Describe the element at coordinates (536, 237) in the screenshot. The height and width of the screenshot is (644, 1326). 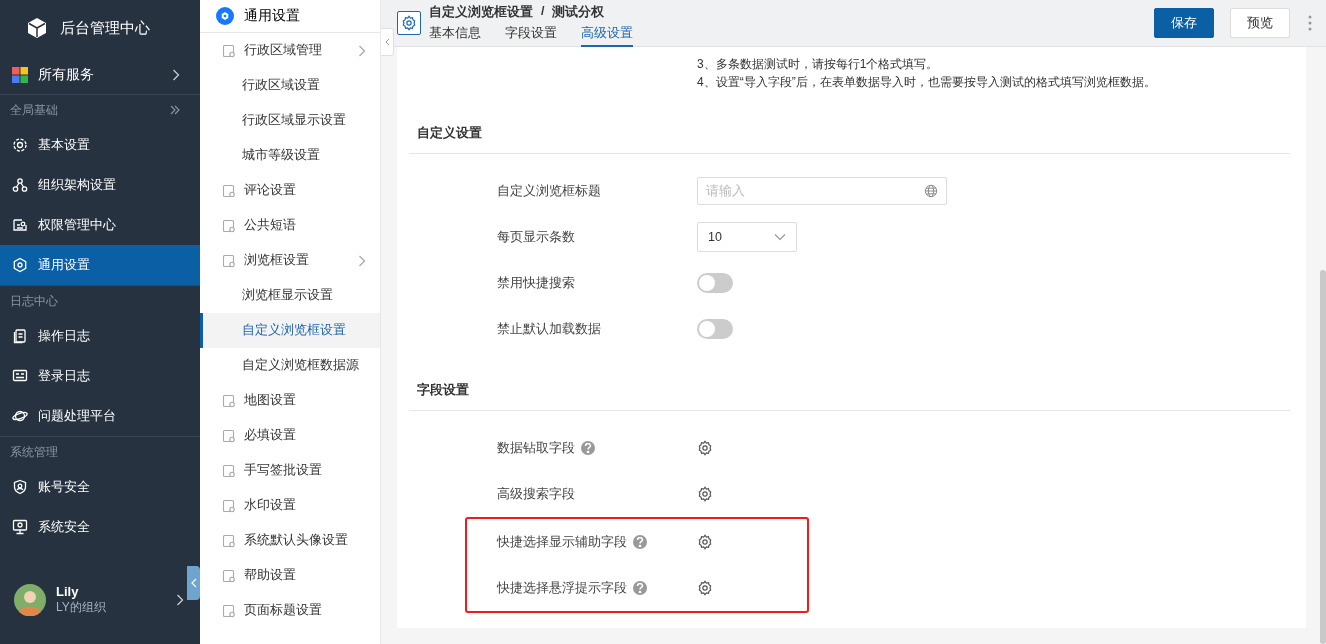
I see `field-label: 每页显示条数` at that location.